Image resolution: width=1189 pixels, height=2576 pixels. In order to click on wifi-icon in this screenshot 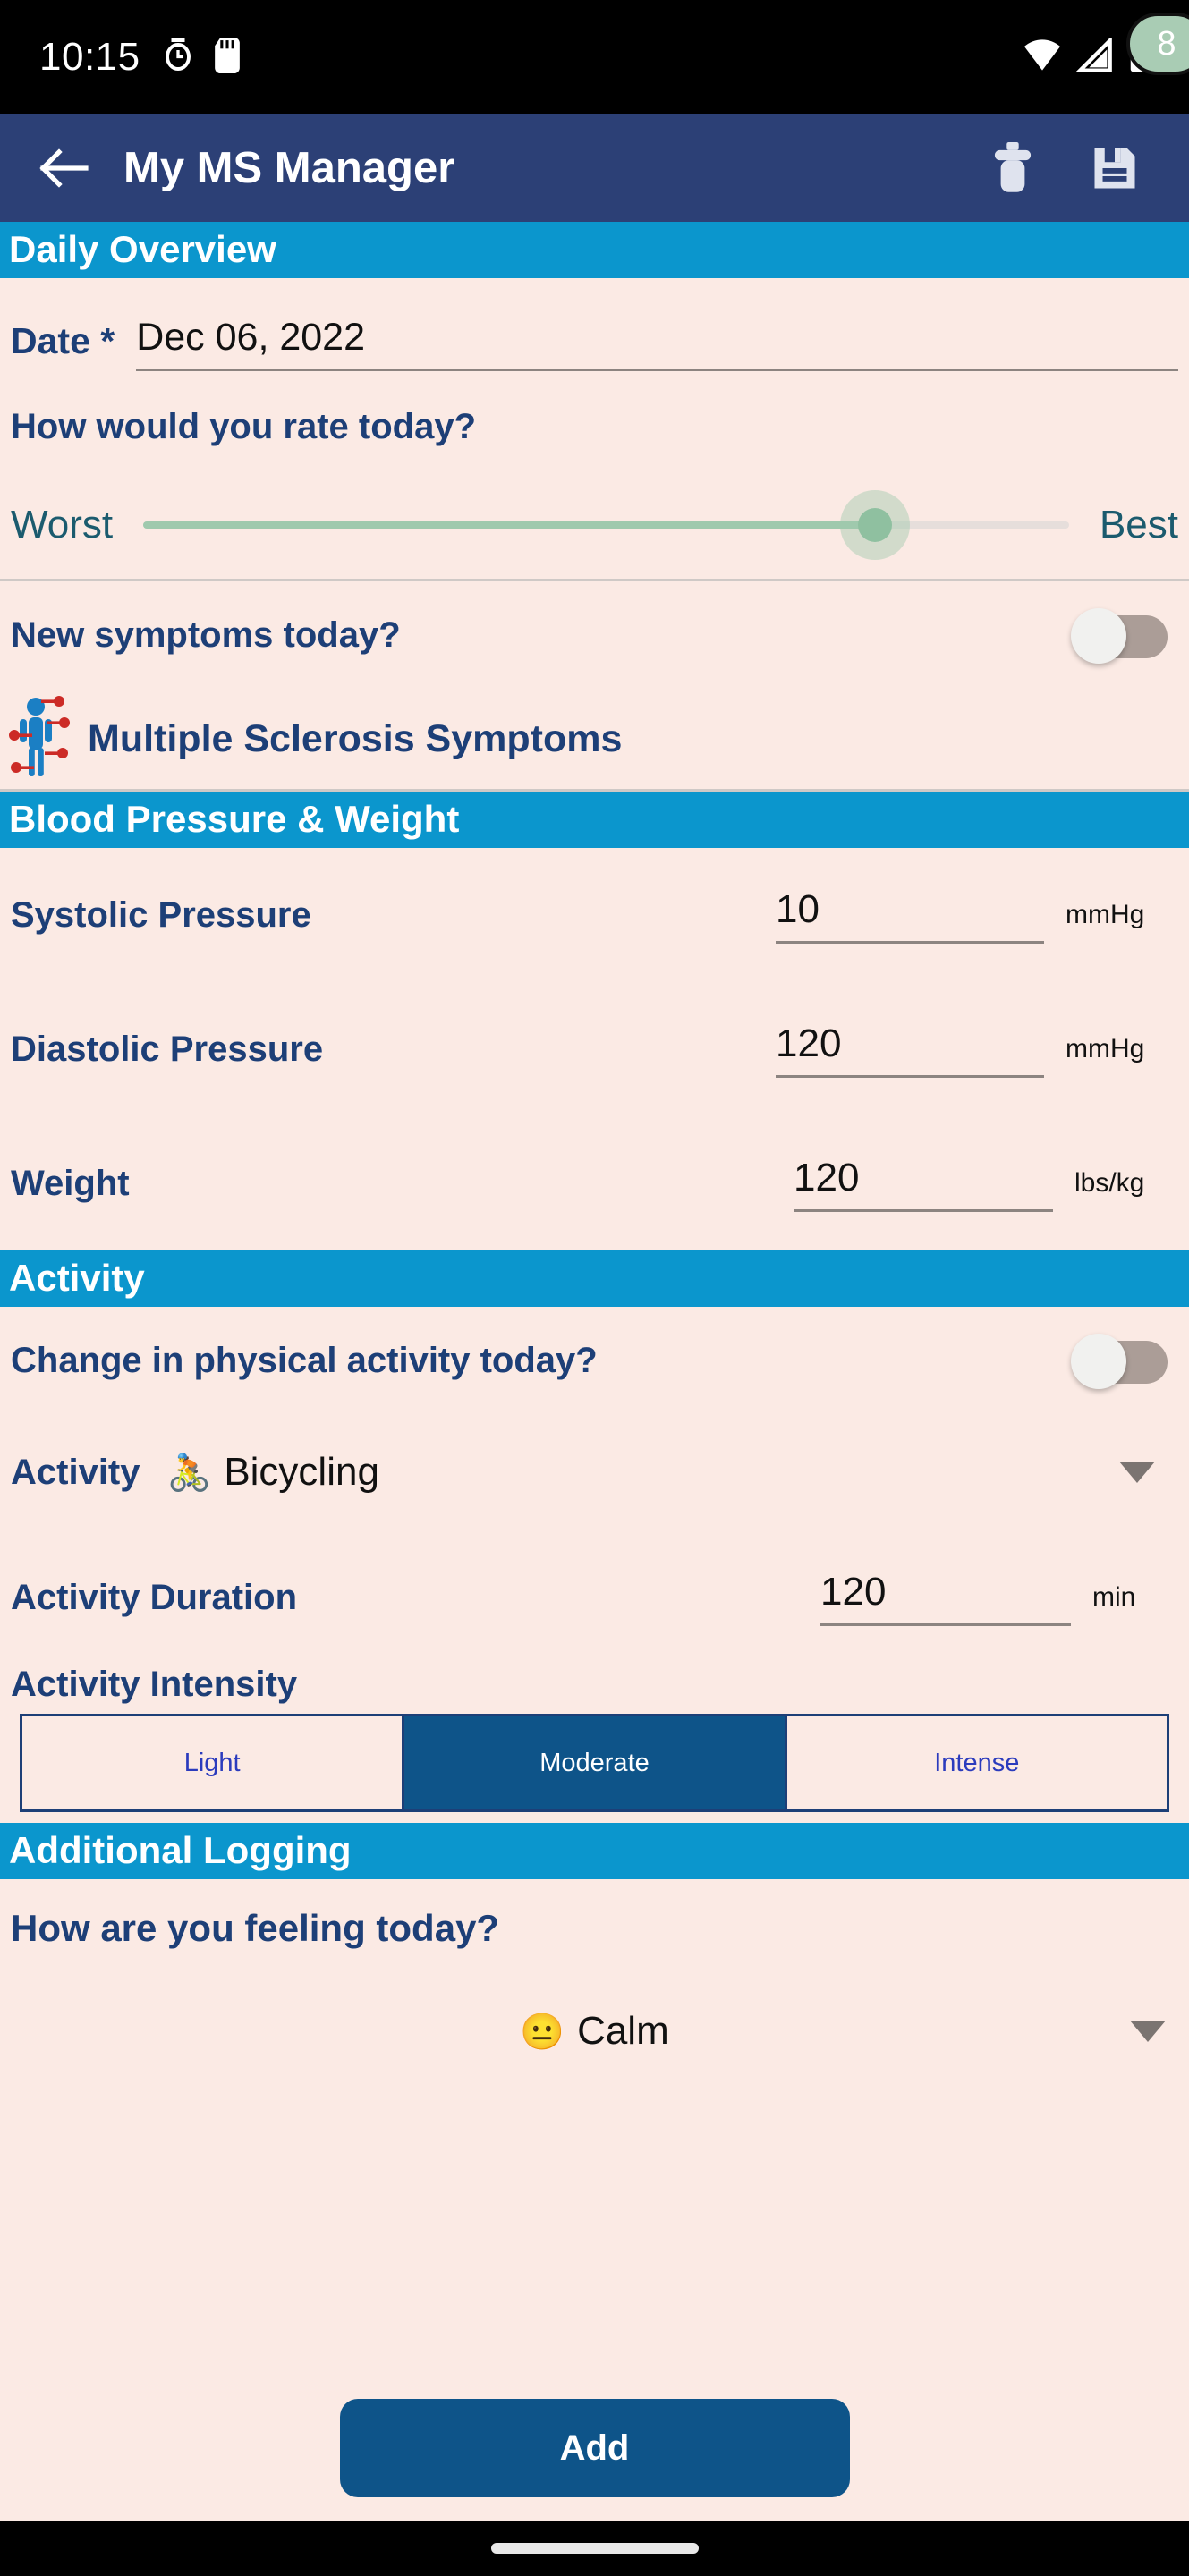, I will do `click(1042, 58)`.